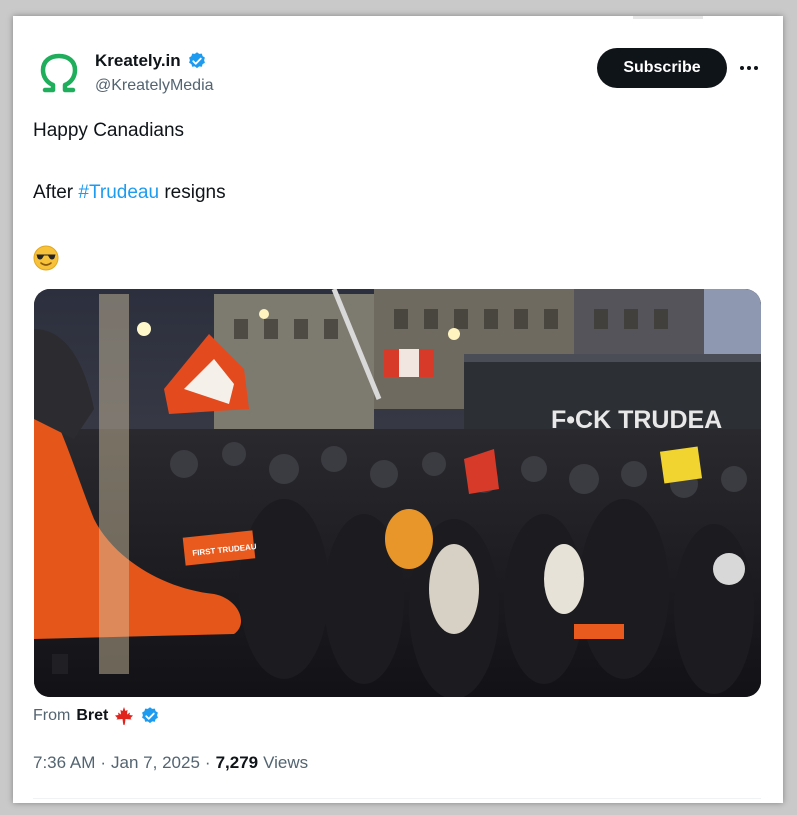  I want to click on attribution-row: From Bret, so click(96, 716).